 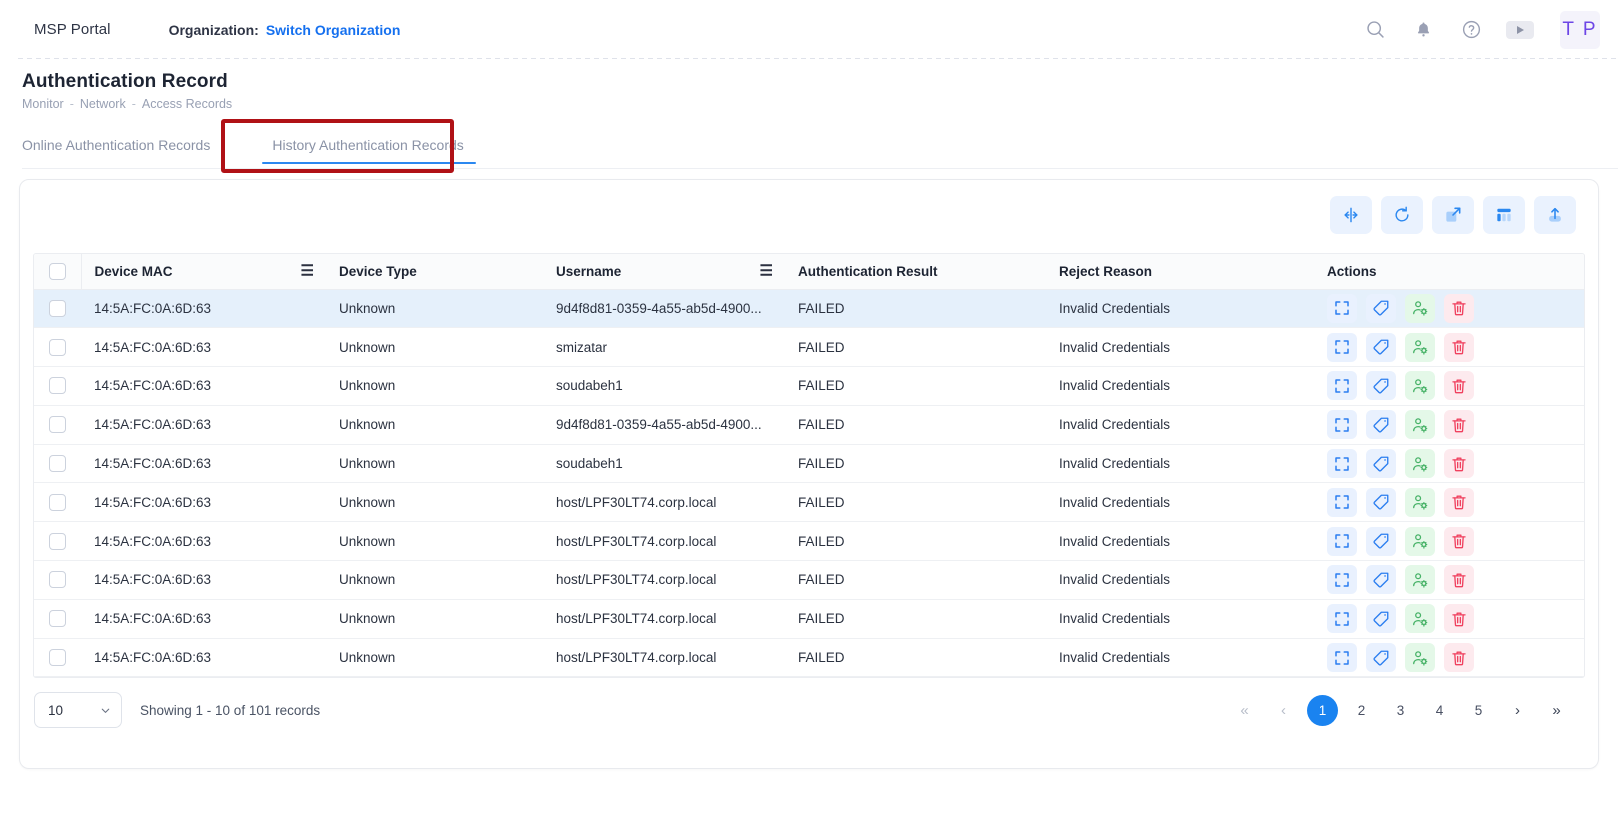 What do you see at coordinates (1478, 710) in the screenshot?
I see `pagination-page-5: 5` at bounding box center [1478, 710].